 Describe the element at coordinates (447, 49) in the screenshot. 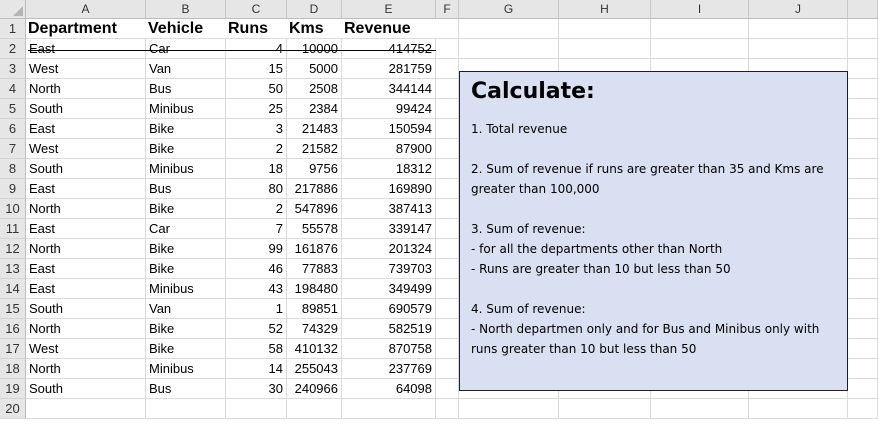

I see `cell-f2` at that location.